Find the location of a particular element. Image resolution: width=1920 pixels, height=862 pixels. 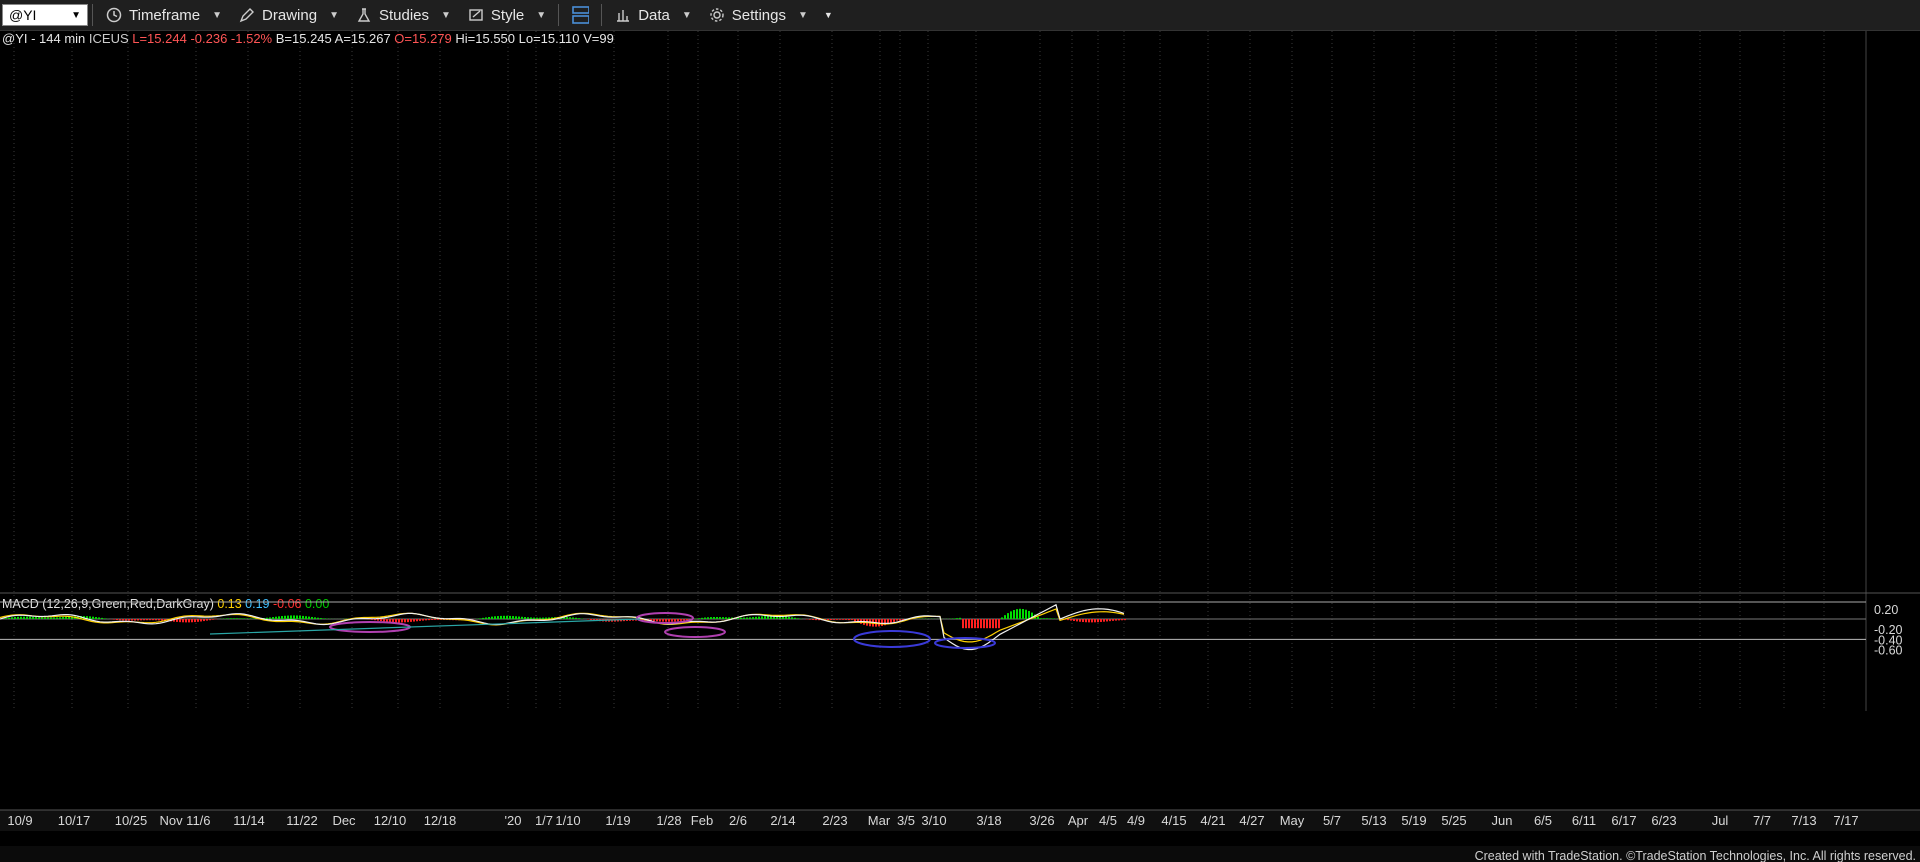

style-button: Style ▼ is located at coordinates (506, 15).